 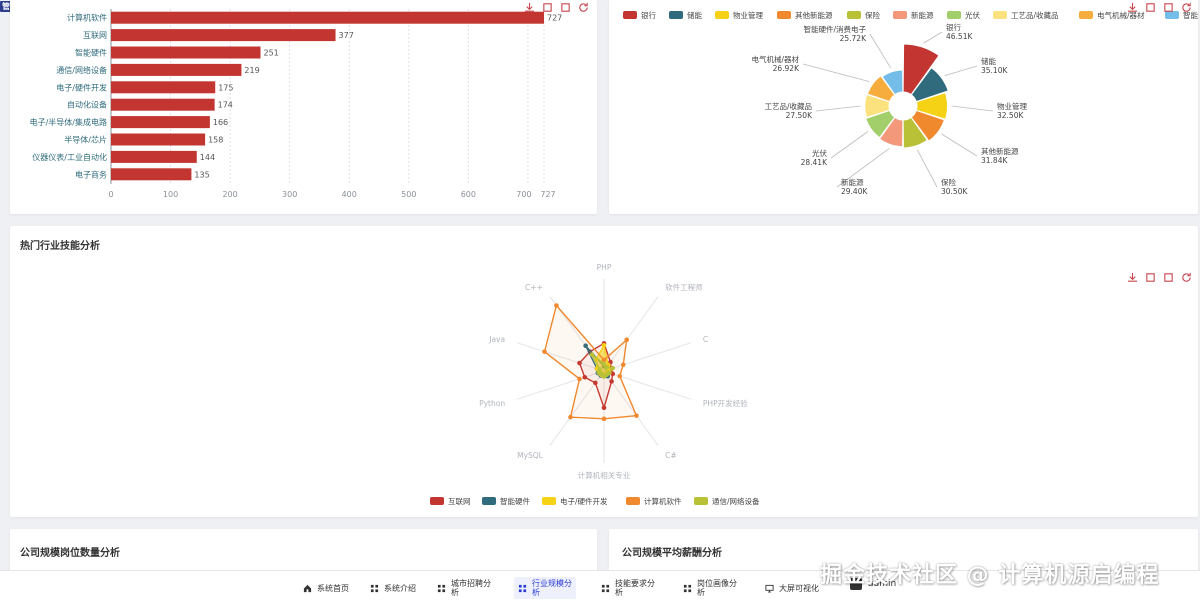 What do you see at coordinates (307, 588) in the screenshot?
I see `home-icon` at bounding box center [307, 588].